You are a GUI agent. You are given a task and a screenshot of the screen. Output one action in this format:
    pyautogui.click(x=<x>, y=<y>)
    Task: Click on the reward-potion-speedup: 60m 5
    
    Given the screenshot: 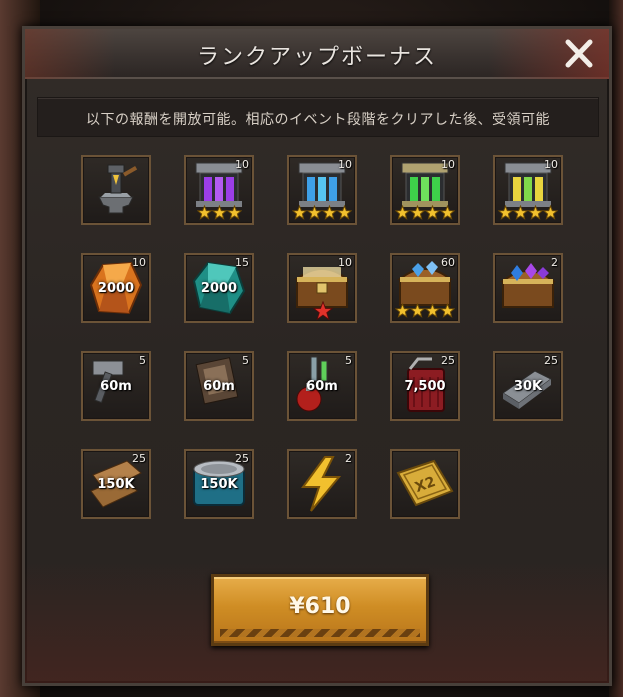 What is the action you would take?
    pyautogui.click(x=322, y=386)
    